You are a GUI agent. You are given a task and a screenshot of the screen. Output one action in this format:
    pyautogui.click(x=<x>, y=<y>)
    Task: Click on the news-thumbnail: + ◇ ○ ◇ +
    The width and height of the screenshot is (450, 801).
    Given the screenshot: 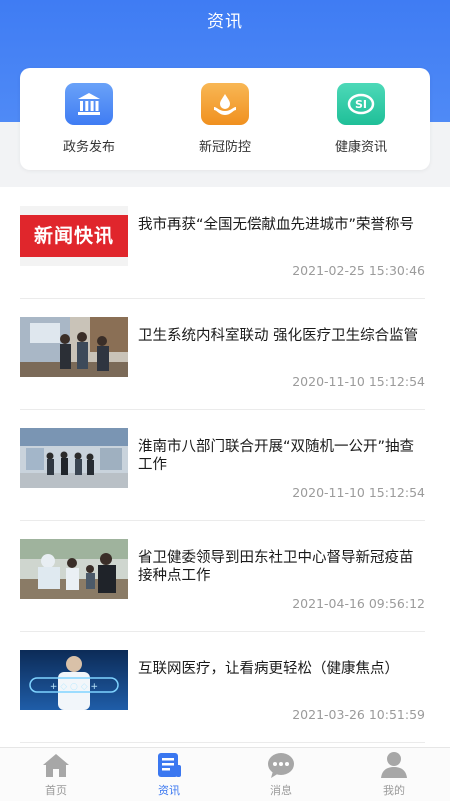 What is the action you would take?
    pyautogui.click(x=74, y=680)
    